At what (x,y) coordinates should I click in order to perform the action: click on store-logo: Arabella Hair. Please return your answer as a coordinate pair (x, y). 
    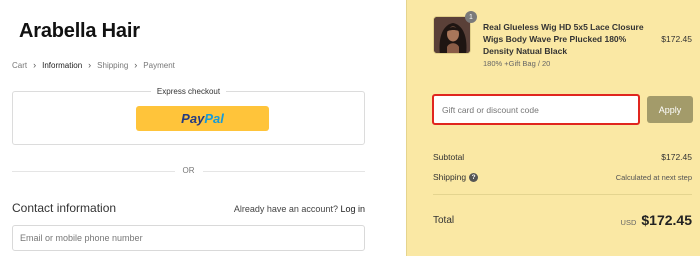
    Looking at the image, I should click on (79, 31).